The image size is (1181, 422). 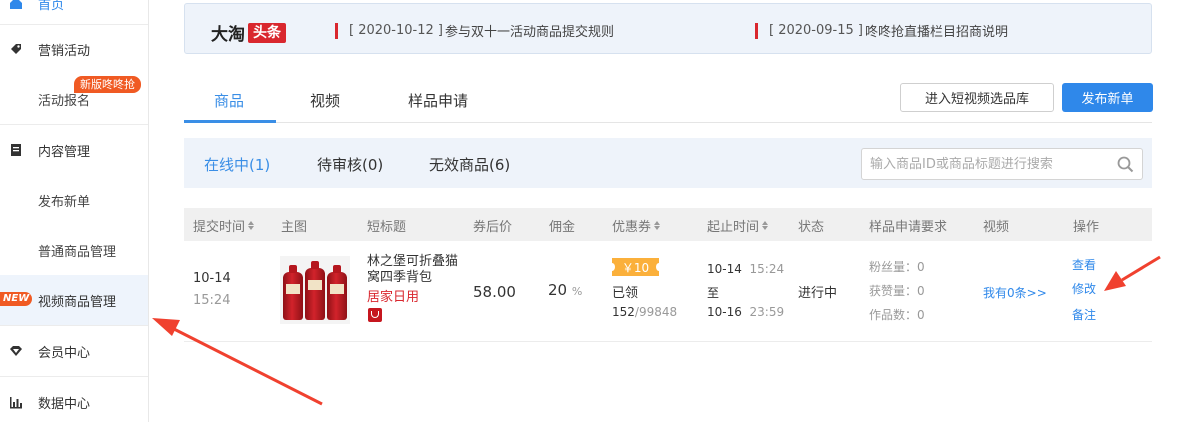 I want to click on sidebar-item-publish: 发布新单, so click(x=74, y=200).